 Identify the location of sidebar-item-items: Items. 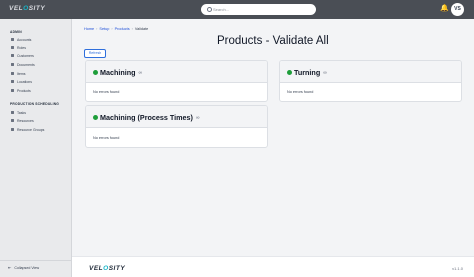
(18, 73).